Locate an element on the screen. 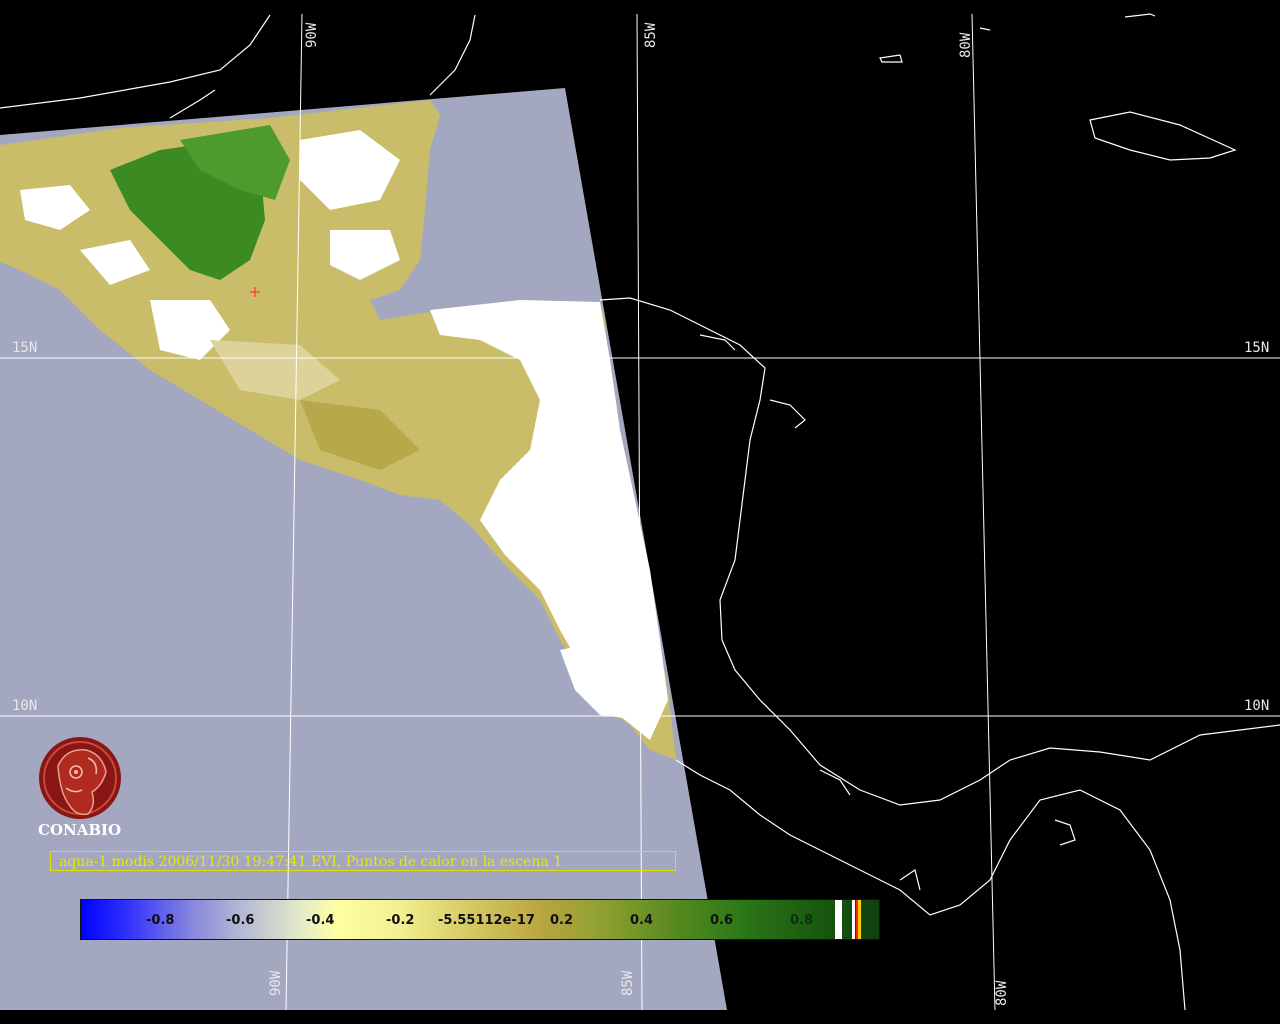 The height and width of the screenshot is (1024, 1280). lon-label-bottom-85w: 85W is located at coordinates (628, 983).